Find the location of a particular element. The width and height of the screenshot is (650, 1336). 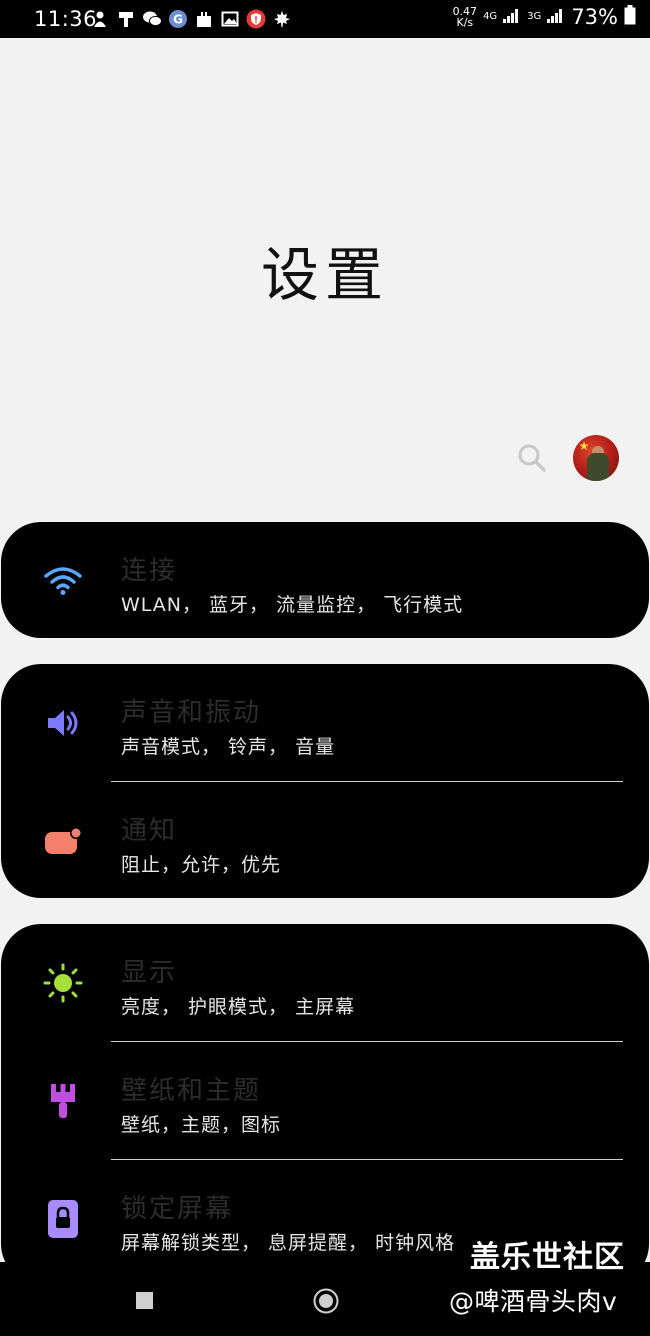

item-subtitle: 亮度， 护眼模式， 主屏幕 is located at coordinates (238, 1007).